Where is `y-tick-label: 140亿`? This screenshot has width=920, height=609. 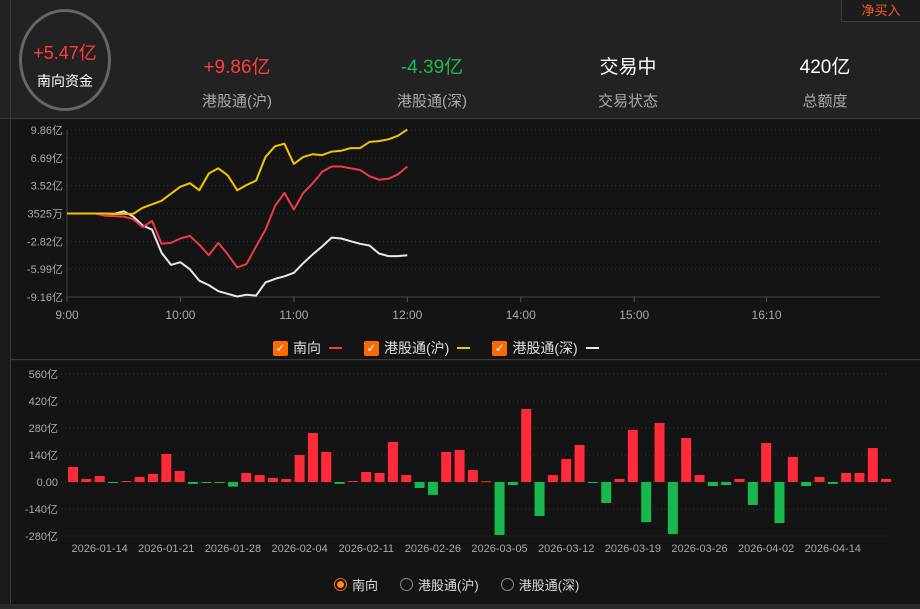
y-tick-label: 140亿 is located at coordinates (43, 455).